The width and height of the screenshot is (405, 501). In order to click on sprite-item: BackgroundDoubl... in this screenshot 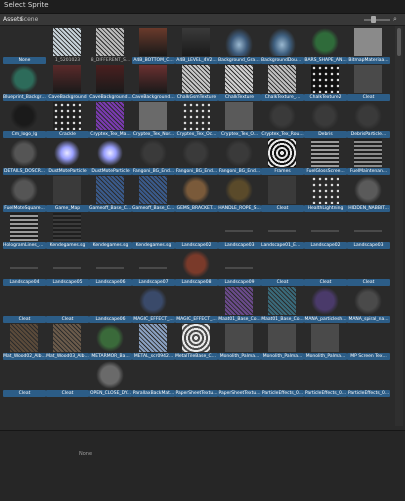, I will do `click(282, 46)`.